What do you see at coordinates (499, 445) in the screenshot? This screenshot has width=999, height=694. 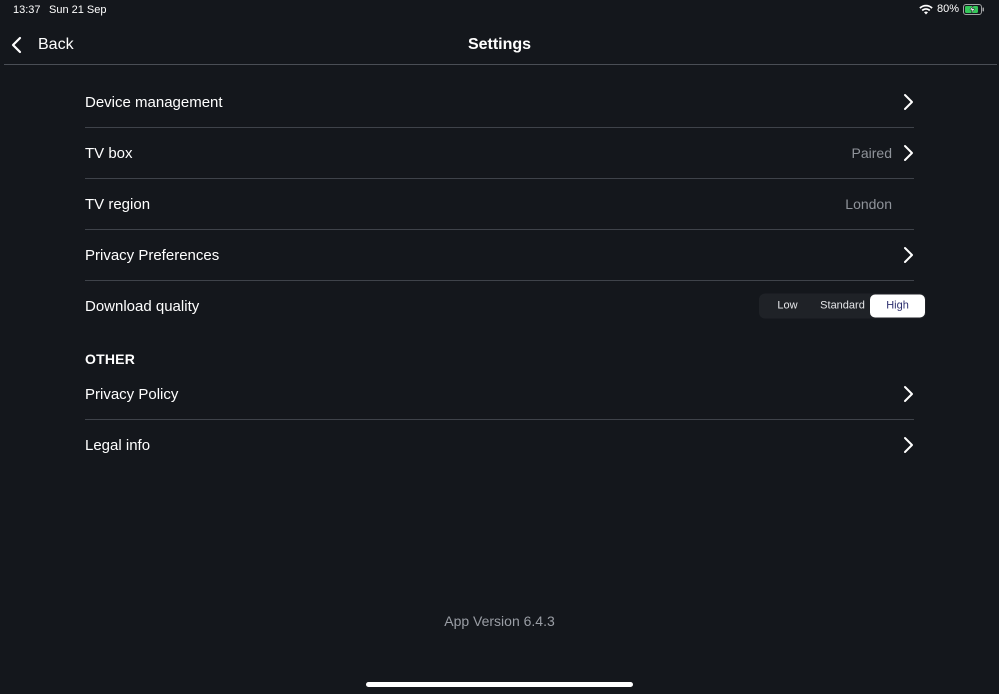 I see `legal-info-row: Legal info` at bounding box center [499, 445].